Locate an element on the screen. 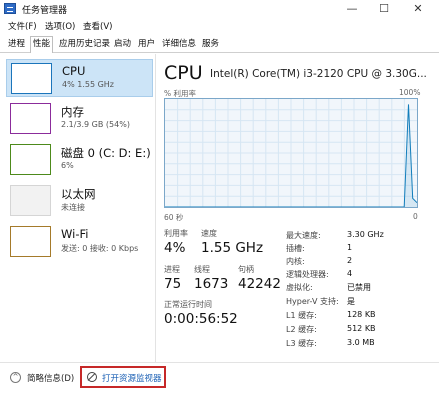 Image resolution: width=439 pixels, height=401 pixels. sidebar-item-value: 未连接 is located at coordinates (73, 207).